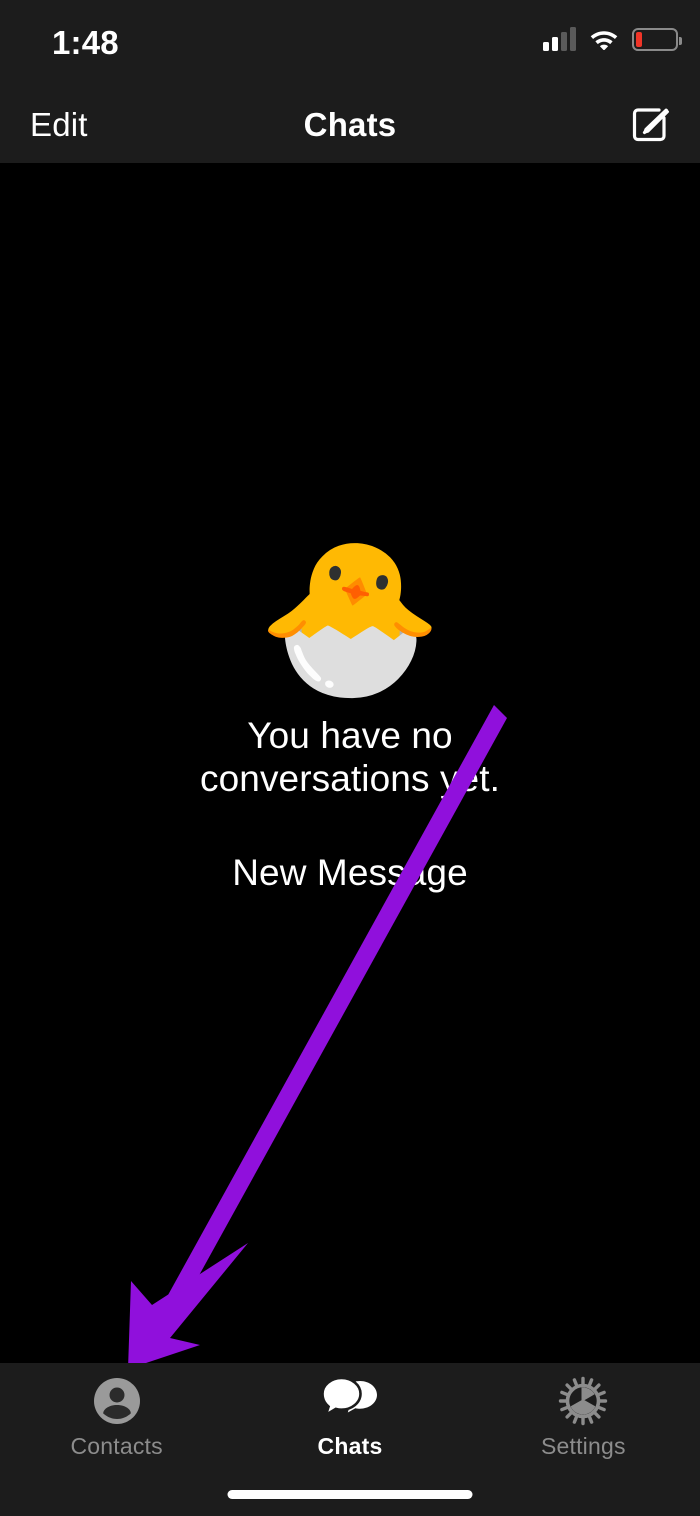 This screenshot has width=700, height=1516. I want to click on tab-chats-label: Chats, so click(350, 1446).